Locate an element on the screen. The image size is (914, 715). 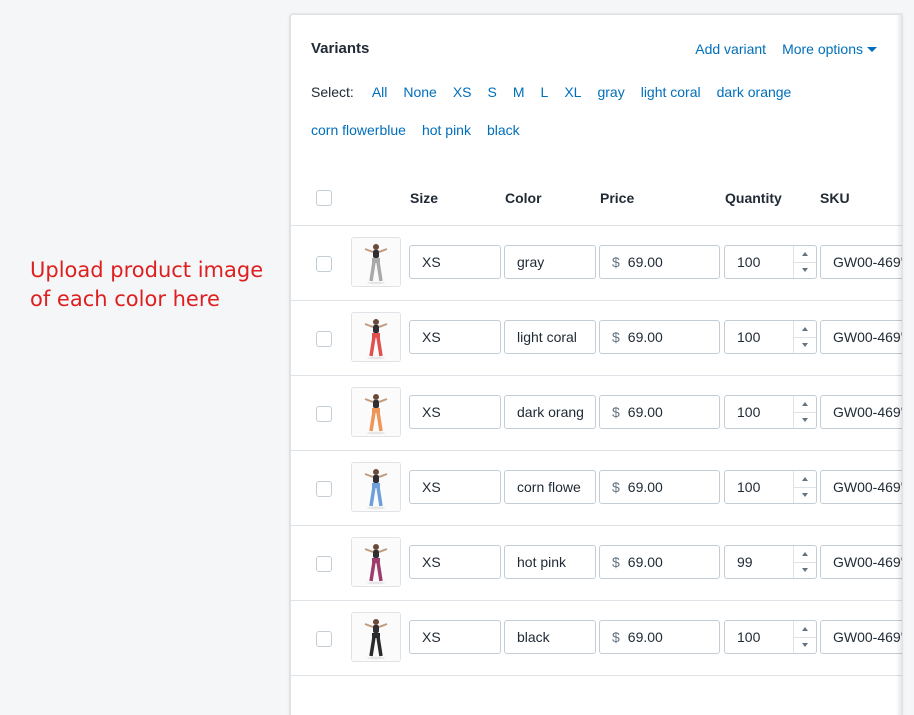
select-option-xs: XS is located at coordinates (462, 92).